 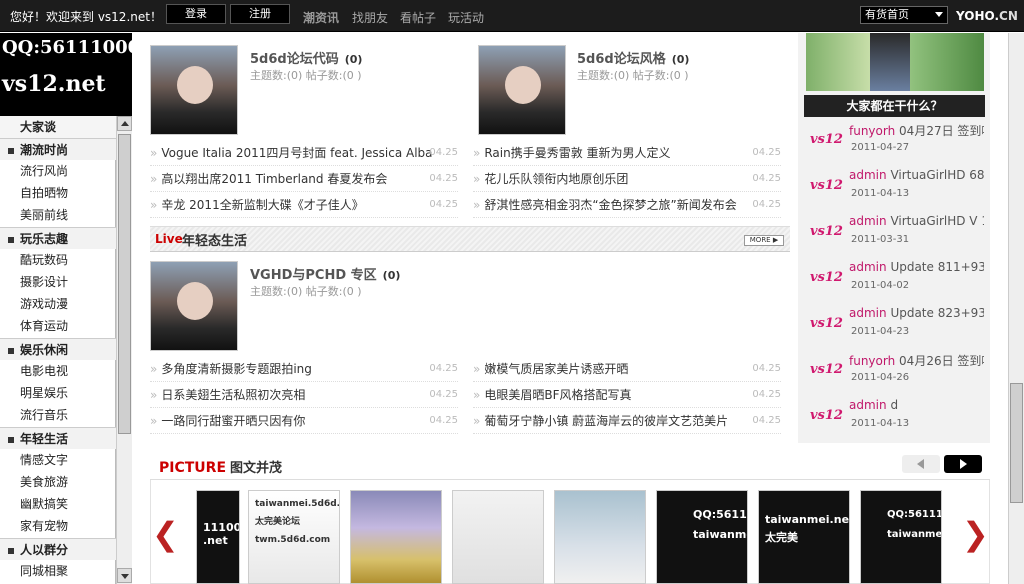 I want to click on sidebar-group-entertainment: 娱乐休闲, so click(x=58, y=349).